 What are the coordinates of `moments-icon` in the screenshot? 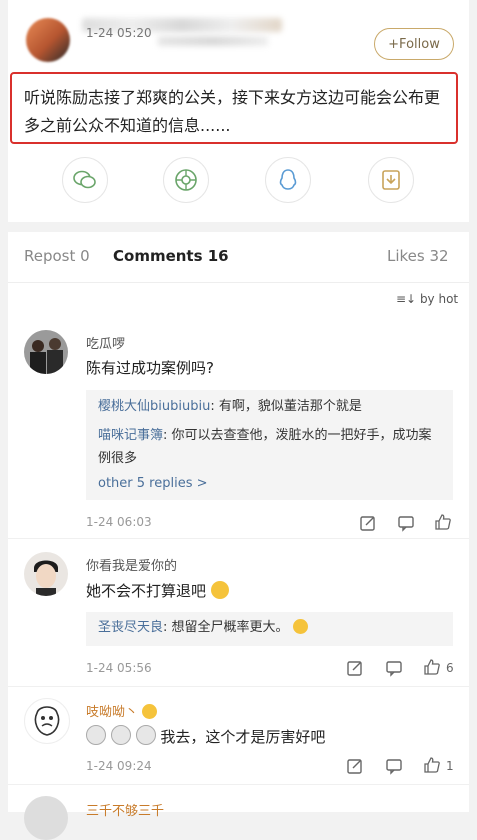 It's located at (186, 180).